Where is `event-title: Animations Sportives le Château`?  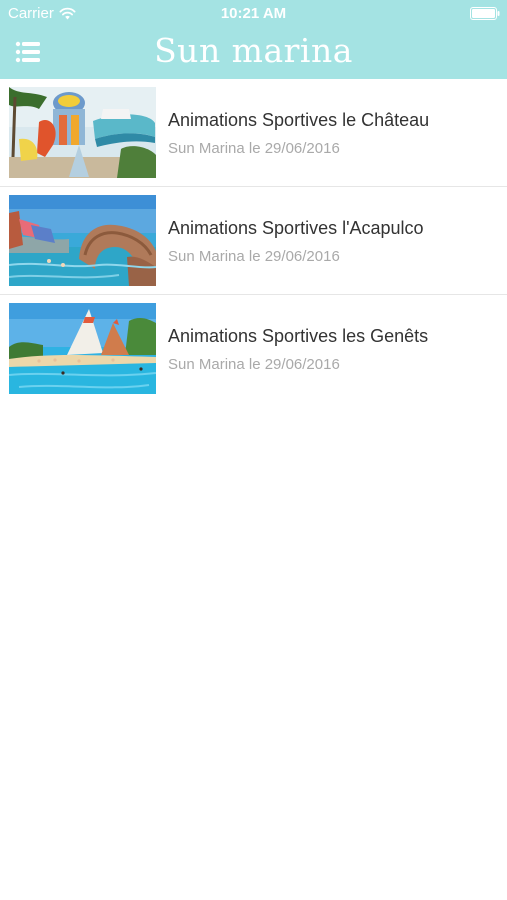
event-title: Animations Sportives le Château is located at coordinates (299, 120).